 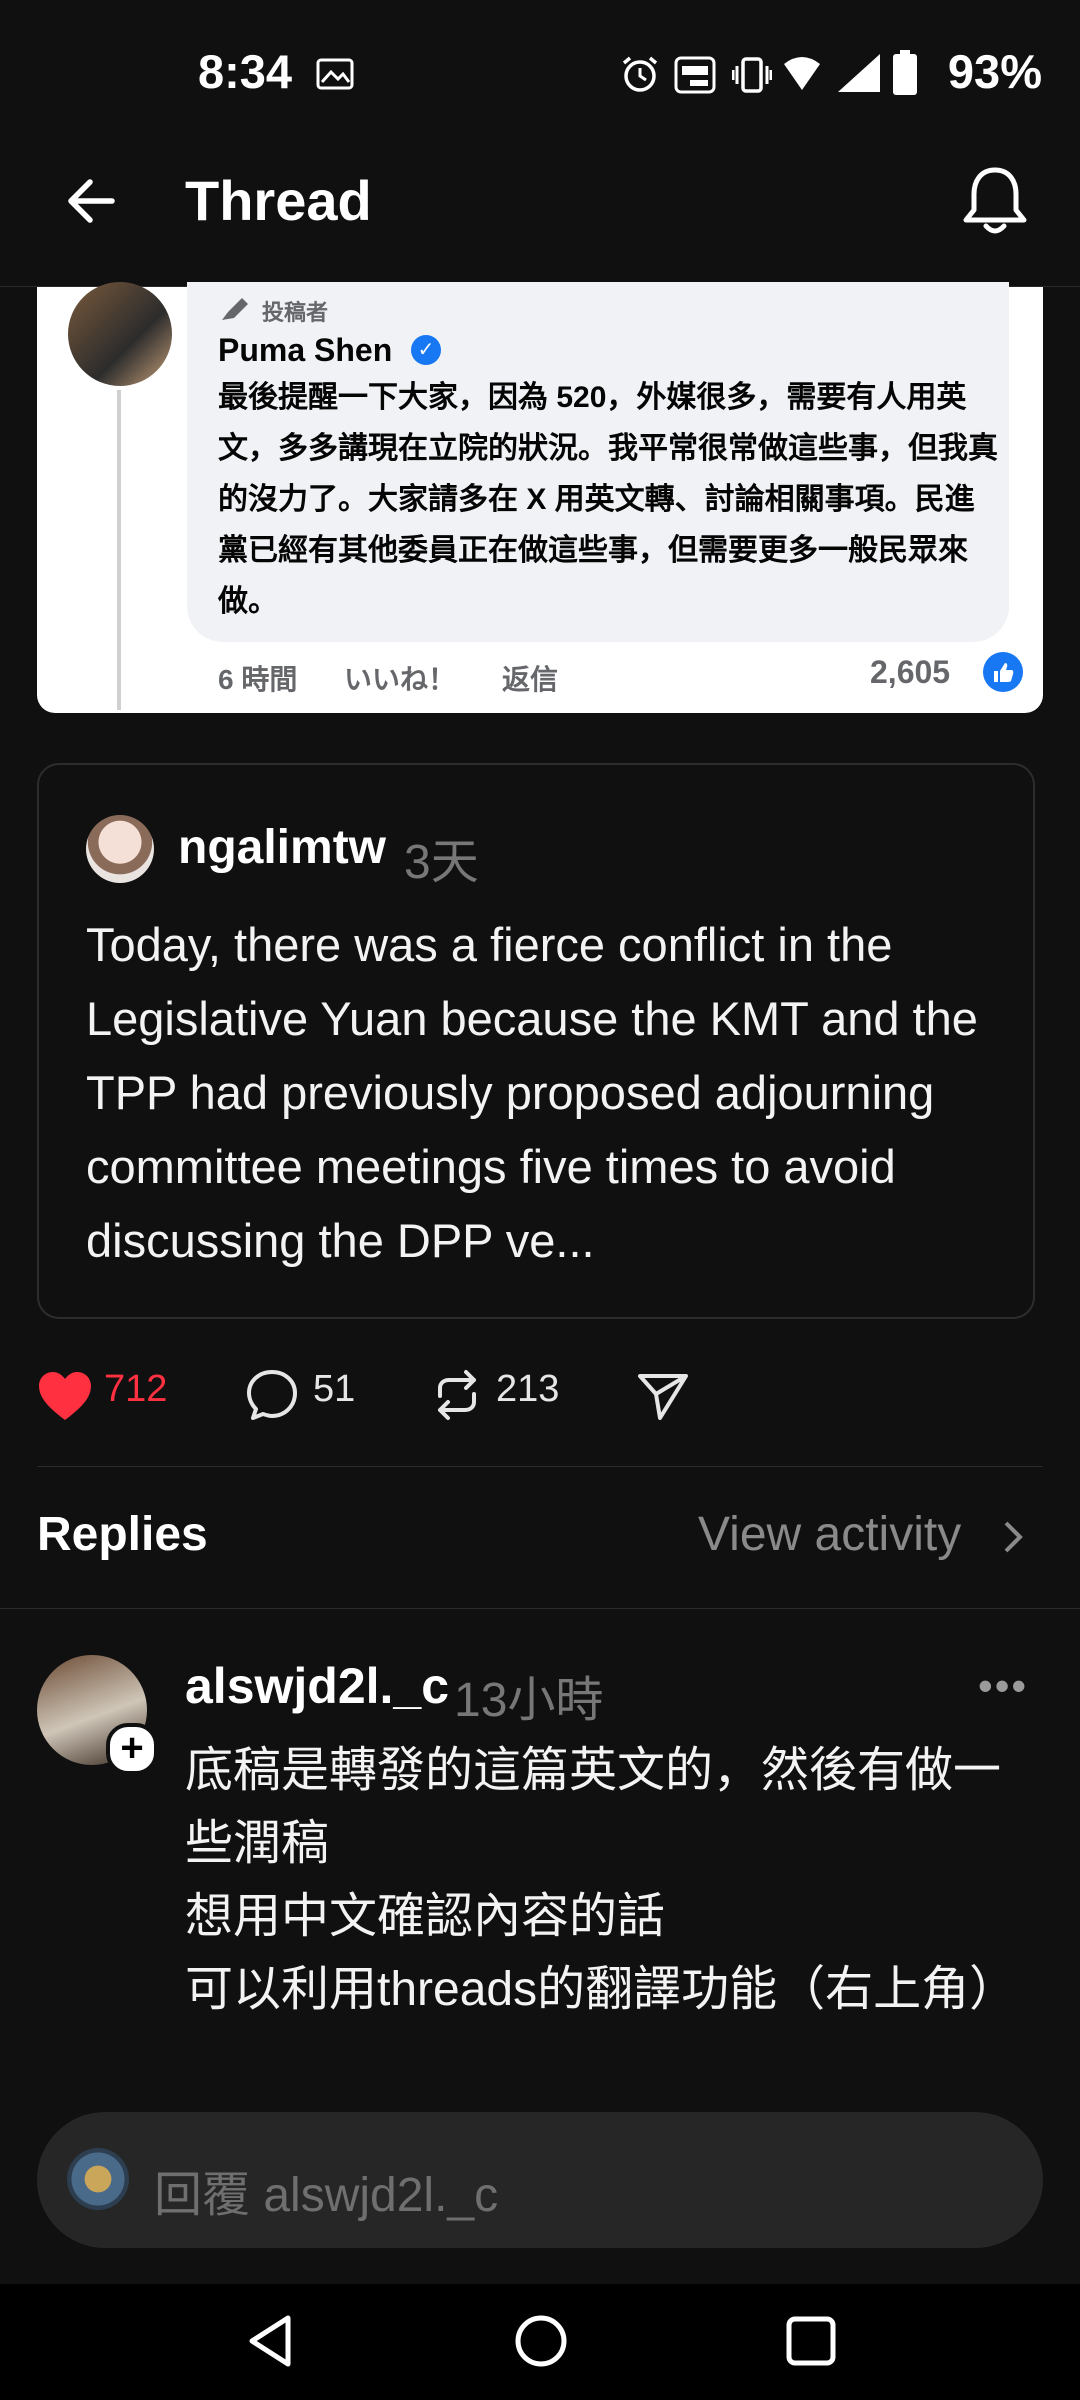 I want to click on status-time: 8:34, so click(x=245, y=71).